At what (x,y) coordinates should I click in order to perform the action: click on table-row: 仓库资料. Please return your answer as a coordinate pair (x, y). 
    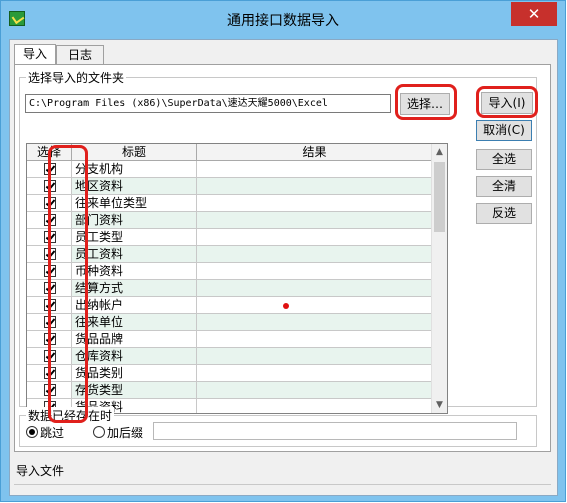
    Looking at the image, I should click on (229, 356).